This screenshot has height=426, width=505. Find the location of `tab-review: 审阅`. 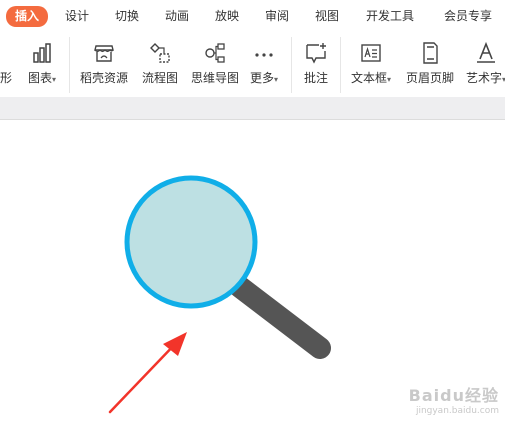

tab-review: 审阅 is located at coordinates (277, 16).